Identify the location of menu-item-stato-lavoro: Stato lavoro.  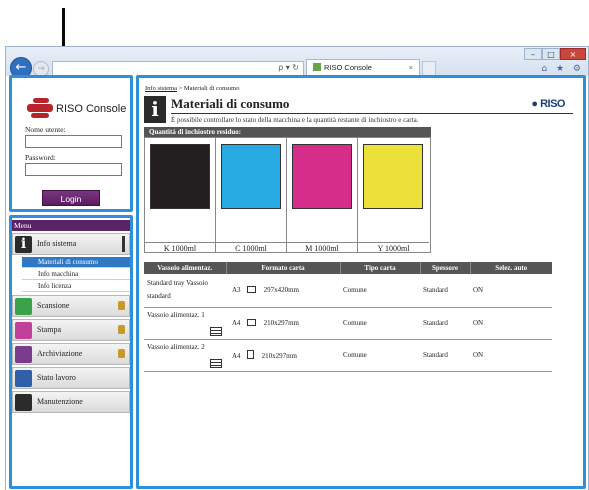
(71, 378).